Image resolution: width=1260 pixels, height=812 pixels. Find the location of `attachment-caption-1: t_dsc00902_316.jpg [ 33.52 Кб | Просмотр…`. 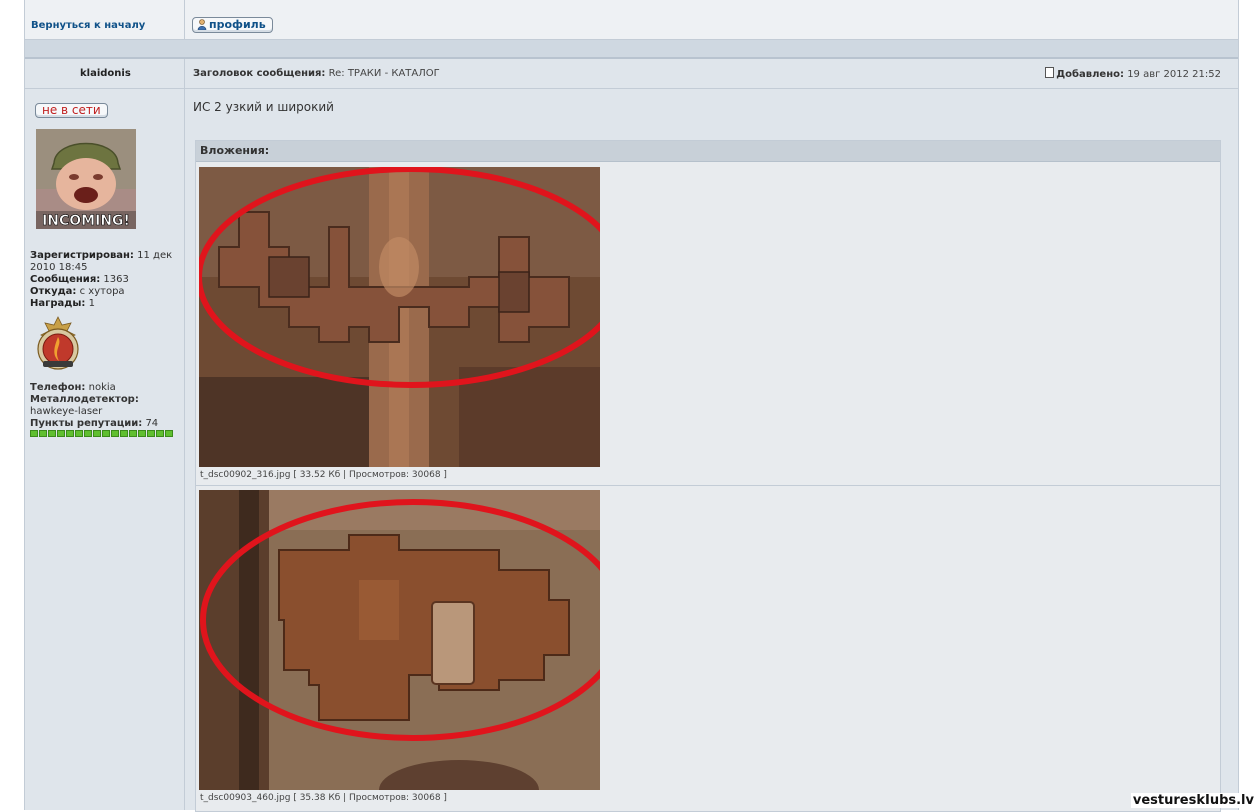

attachment-caption-1: t_dsc00902_316.jpg [ 33.52 Кб | Просмотр… is located at coordinates (323, 475).